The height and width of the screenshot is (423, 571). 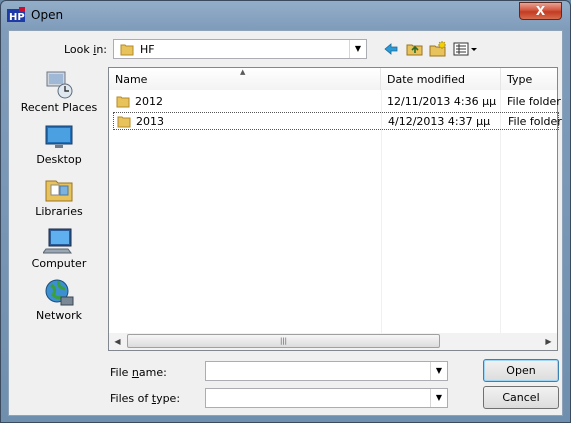 What do you see at coordinates (59, 292) in the screenshot?
I see `network-icon` at bounding box center [59, 292].